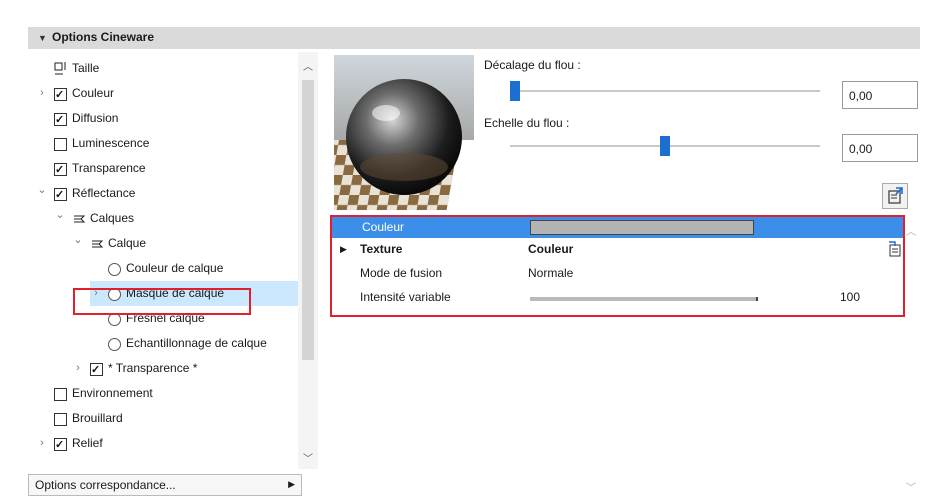 The height and width of the screenshot is (502, 930). Describe the element at coordinates (665, 91) in the screenshot. I see `blur-offset-track` at that location.